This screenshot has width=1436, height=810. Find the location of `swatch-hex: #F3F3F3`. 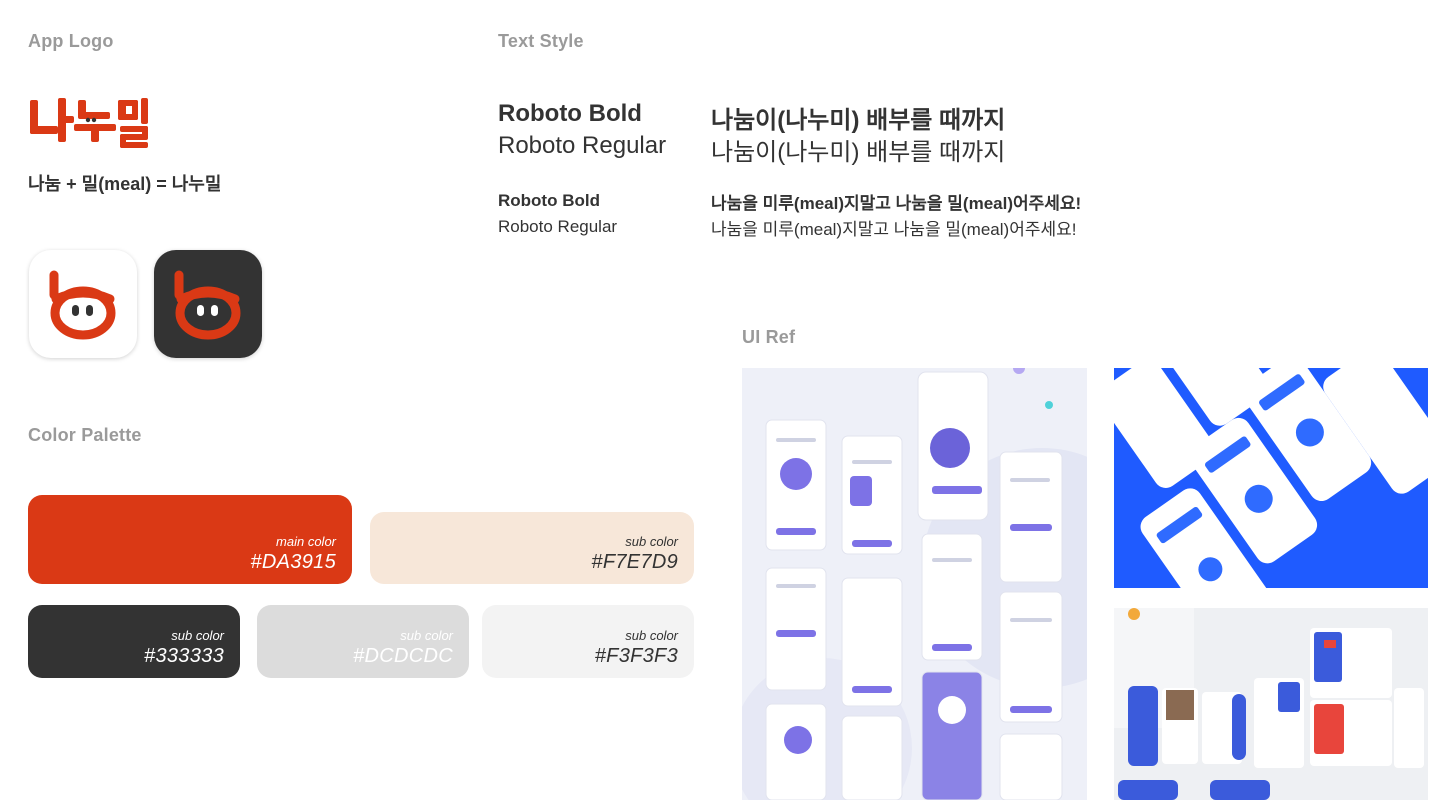

swatch-hex: #F3F3F3 is located at coordinates (636, 656).